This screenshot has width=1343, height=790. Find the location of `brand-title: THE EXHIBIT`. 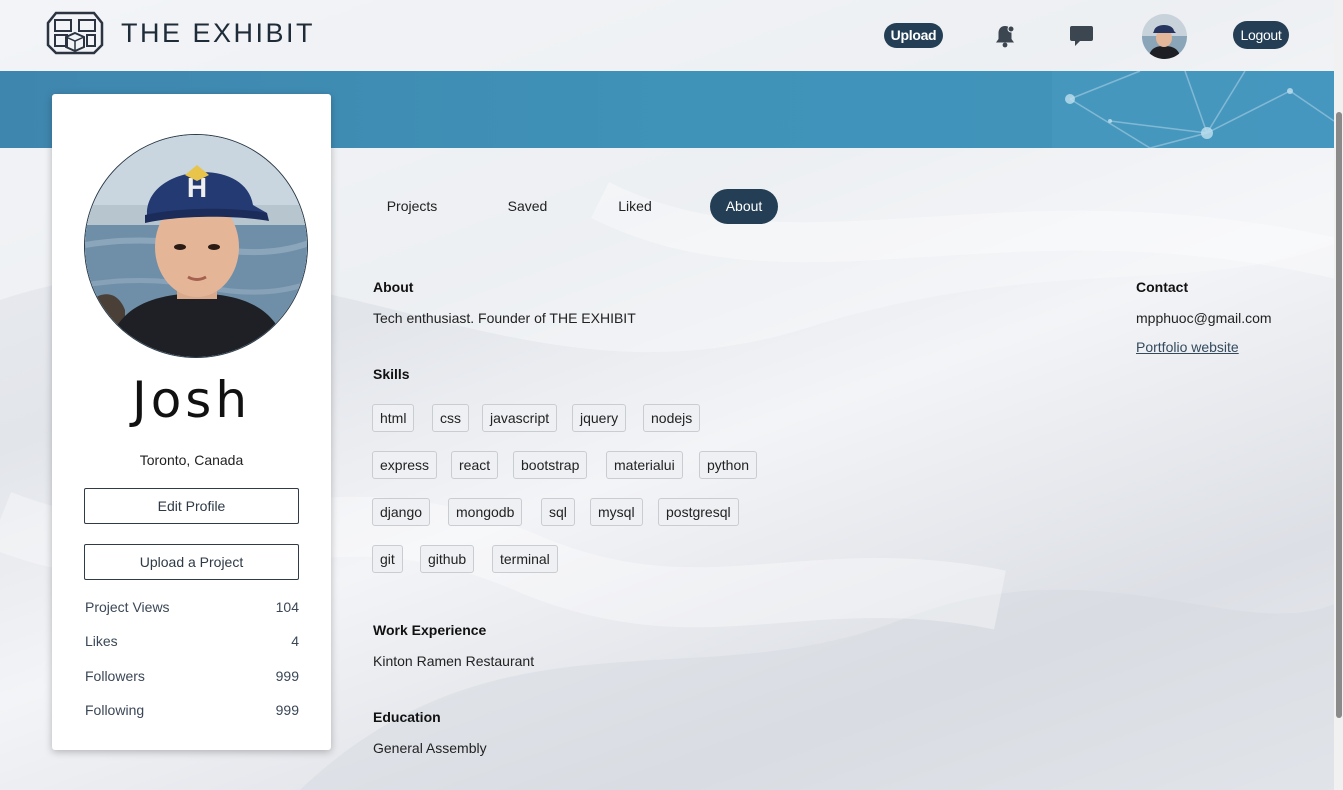

brand-title: THE EXHIBIT is located at coordinates (218, 33).